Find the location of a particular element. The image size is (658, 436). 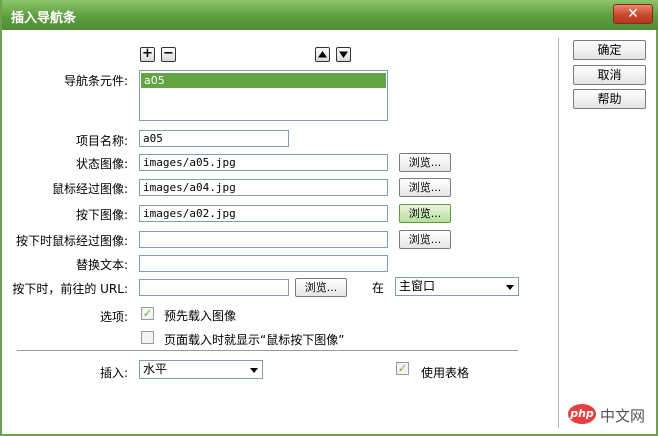

plus-icon: + is located at coordinates (147, 53).